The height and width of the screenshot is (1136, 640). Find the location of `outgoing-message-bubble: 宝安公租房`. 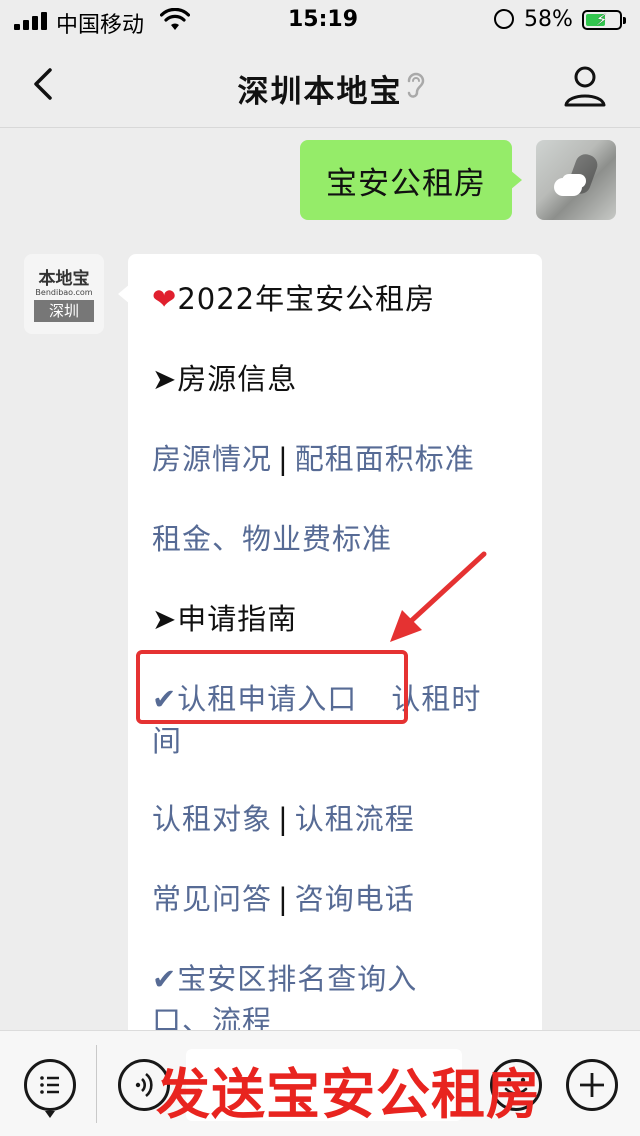

outgoing-message-bubble: 宝安公租房 is located at coordinates (411, 180).